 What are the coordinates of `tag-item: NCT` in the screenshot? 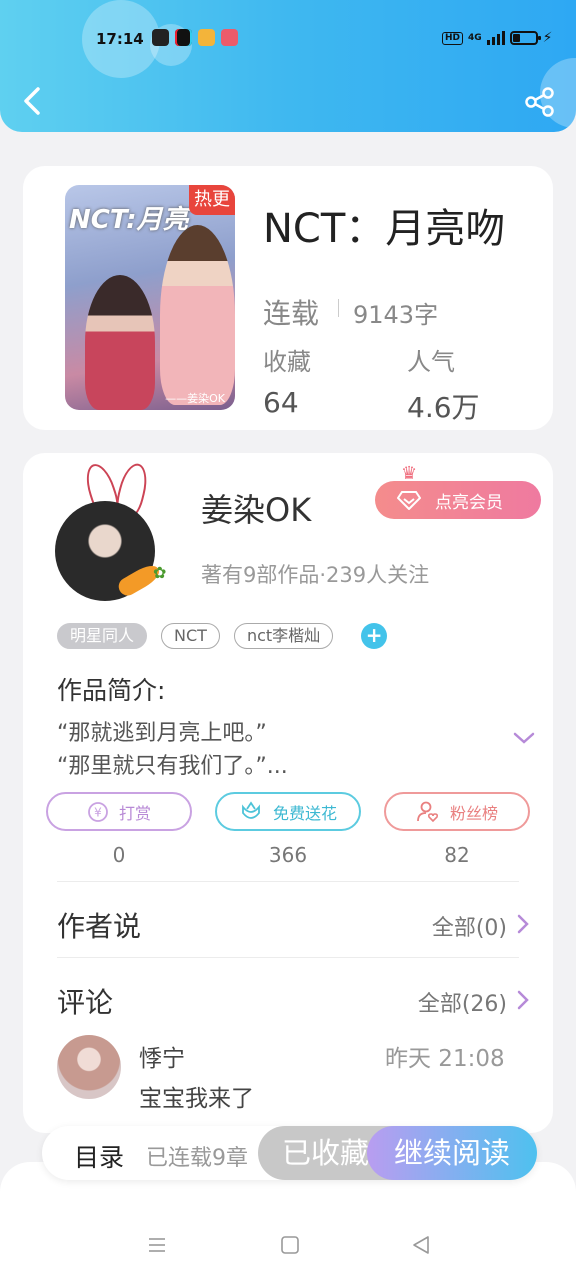 It's located at (190, 636).